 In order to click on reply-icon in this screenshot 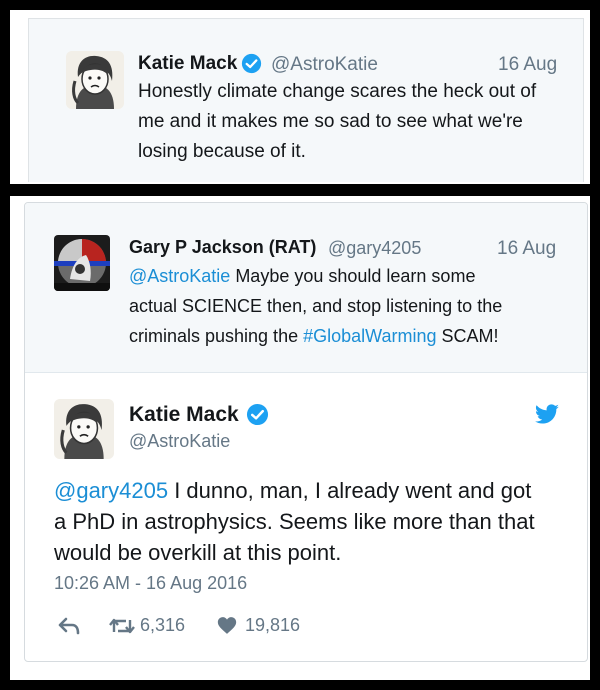, I will do `click(69, 628)`.